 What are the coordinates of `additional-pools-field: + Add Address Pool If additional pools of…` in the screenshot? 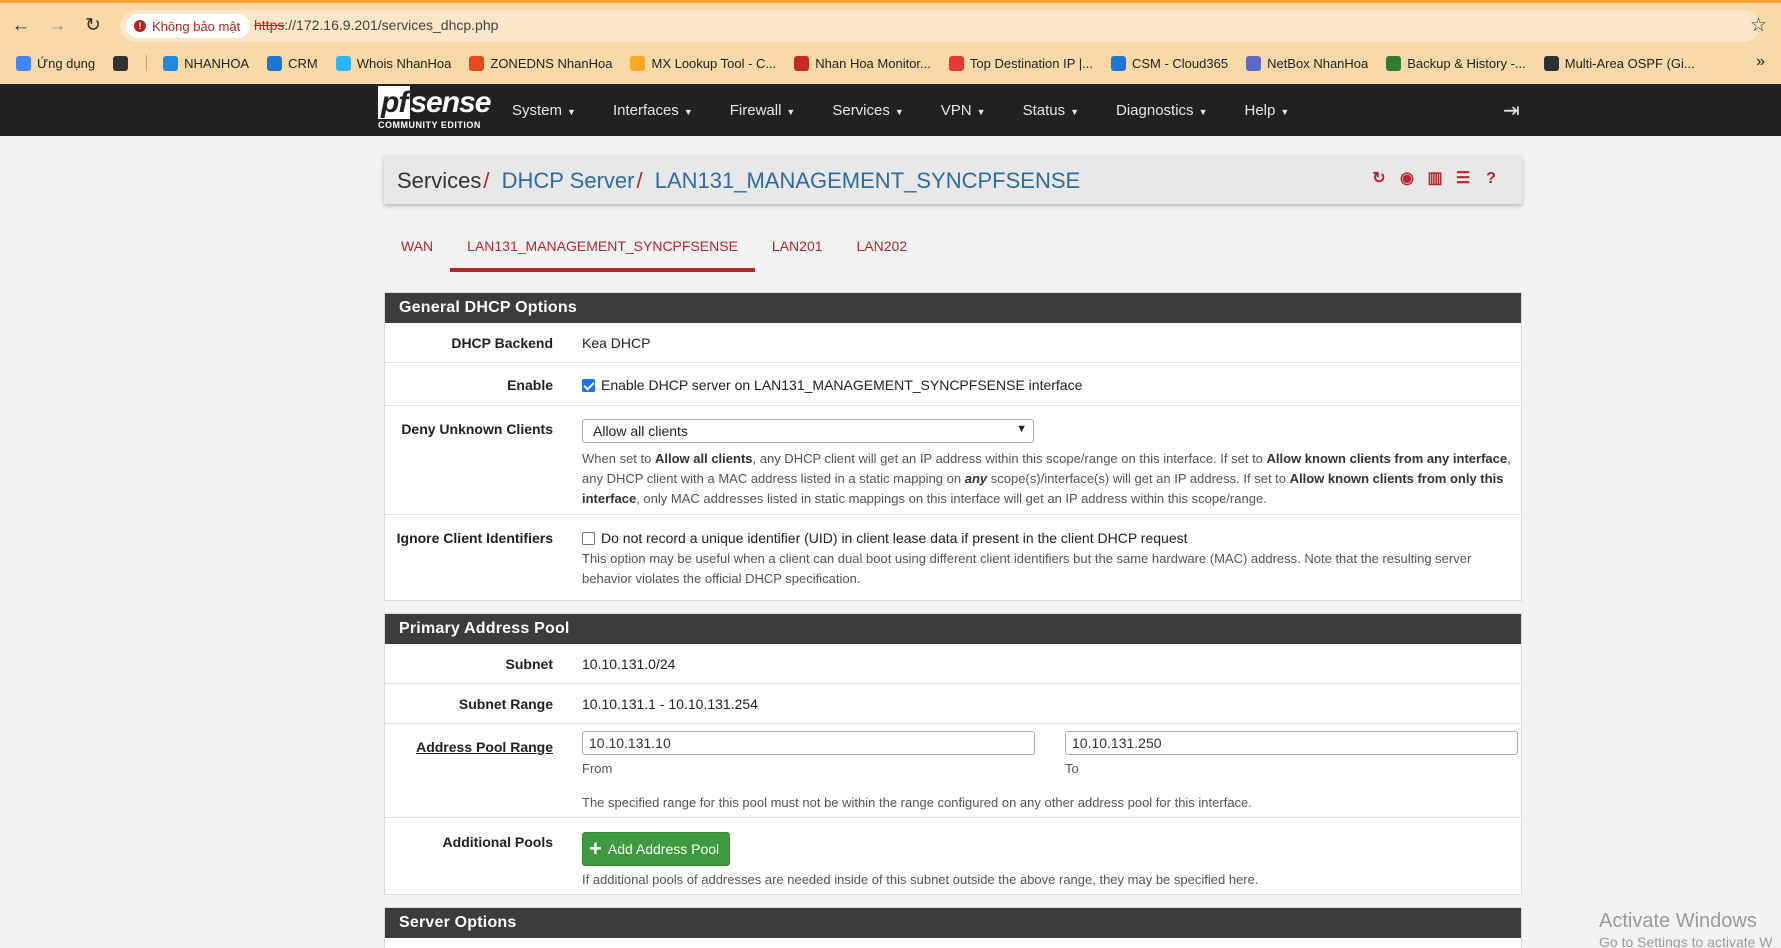 It's located at (1048, 861).